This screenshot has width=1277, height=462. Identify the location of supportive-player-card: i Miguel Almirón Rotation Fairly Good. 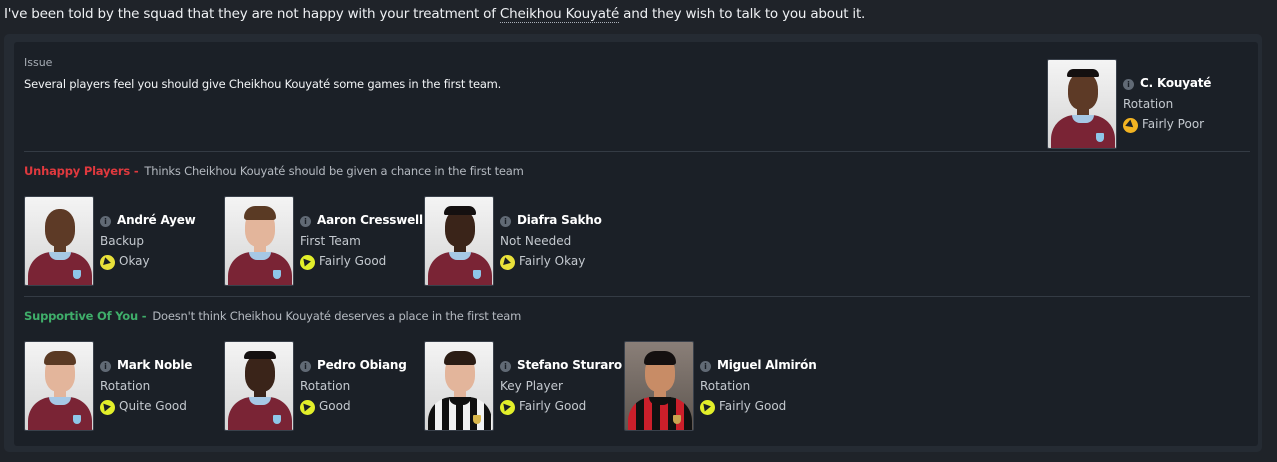
(724, 386).